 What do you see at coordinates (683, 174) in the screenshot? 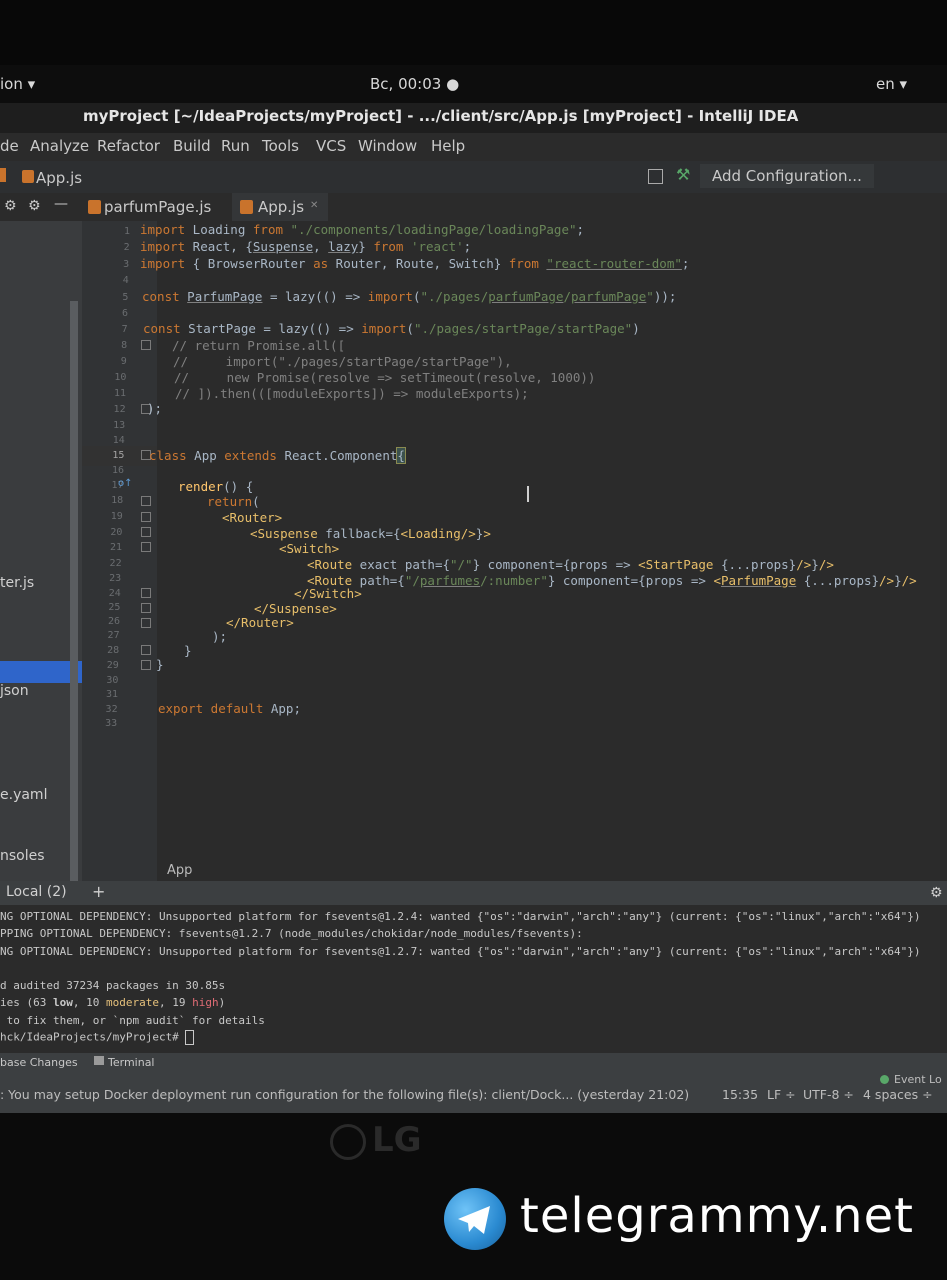
I see `hammer-build-icon: ⚒` at bounding box center [683, 174].